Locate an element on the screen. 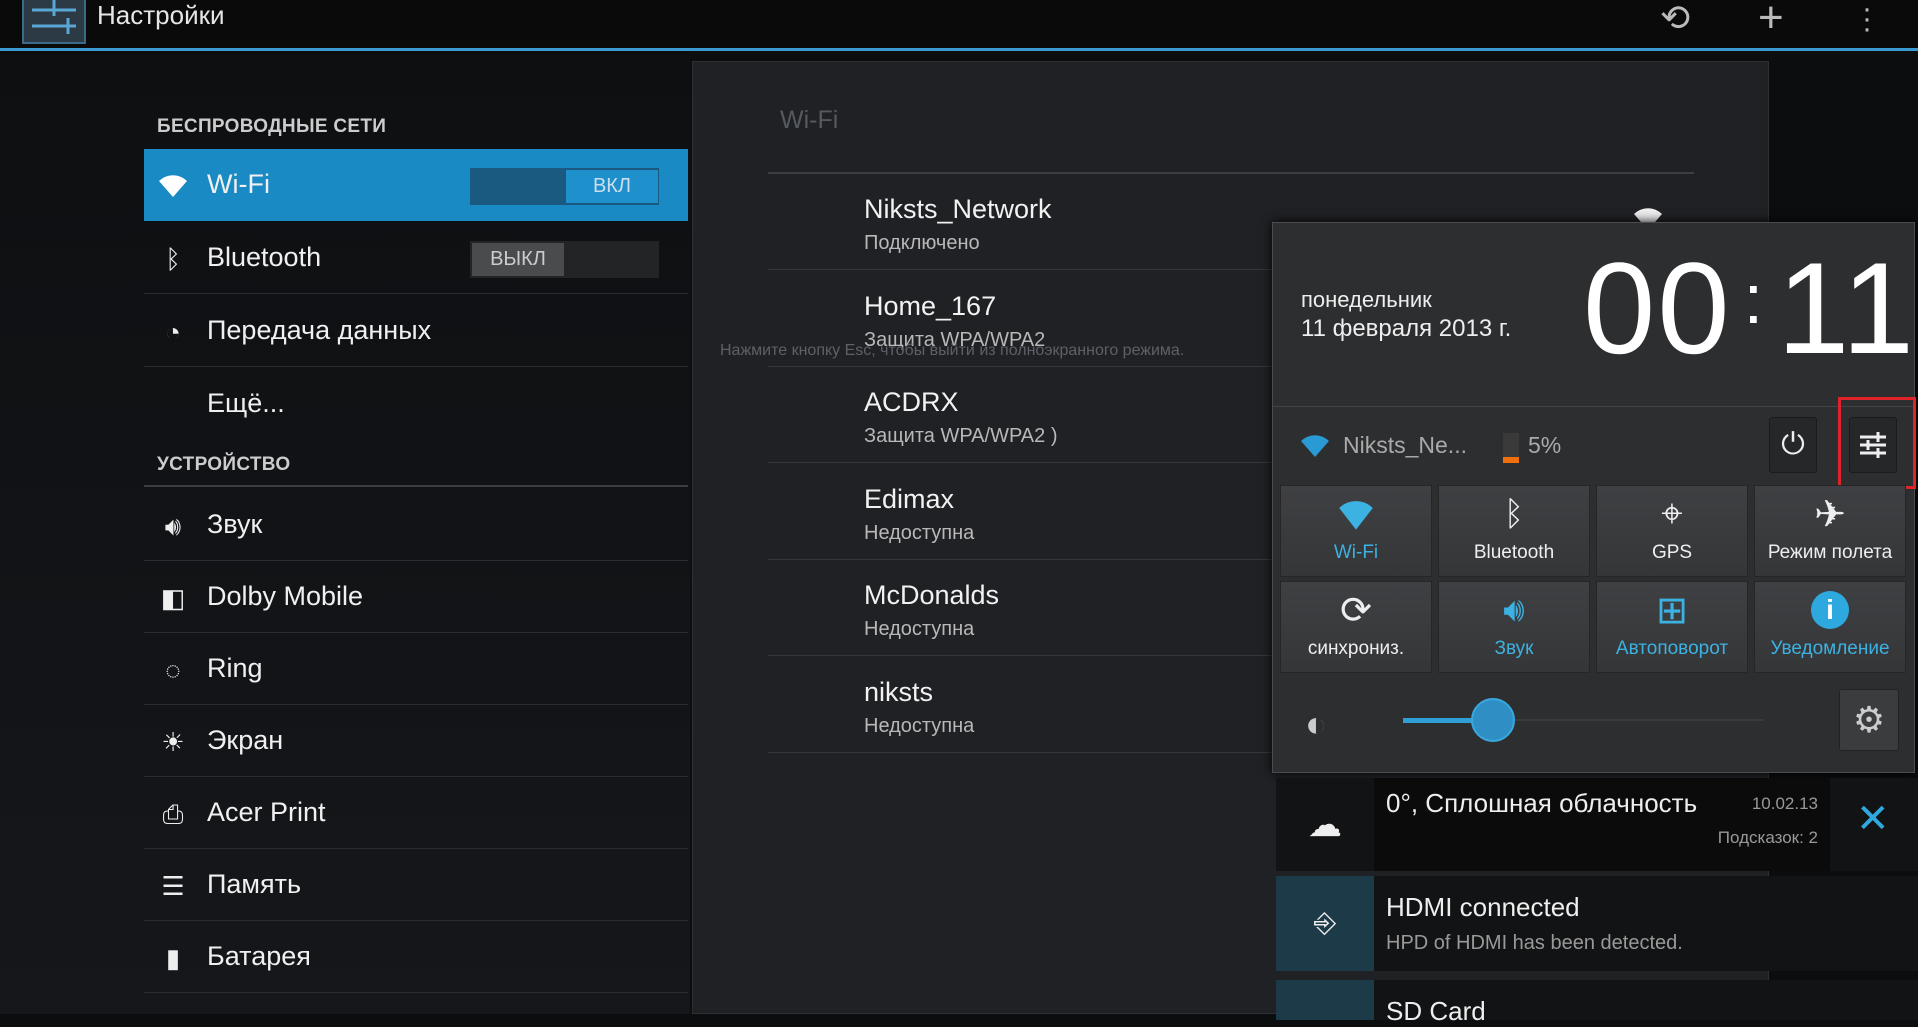 The height and width of the screenshot is (1027, 1918). overflow-menu-icon: · · · is located at coordinates (1867, 22).